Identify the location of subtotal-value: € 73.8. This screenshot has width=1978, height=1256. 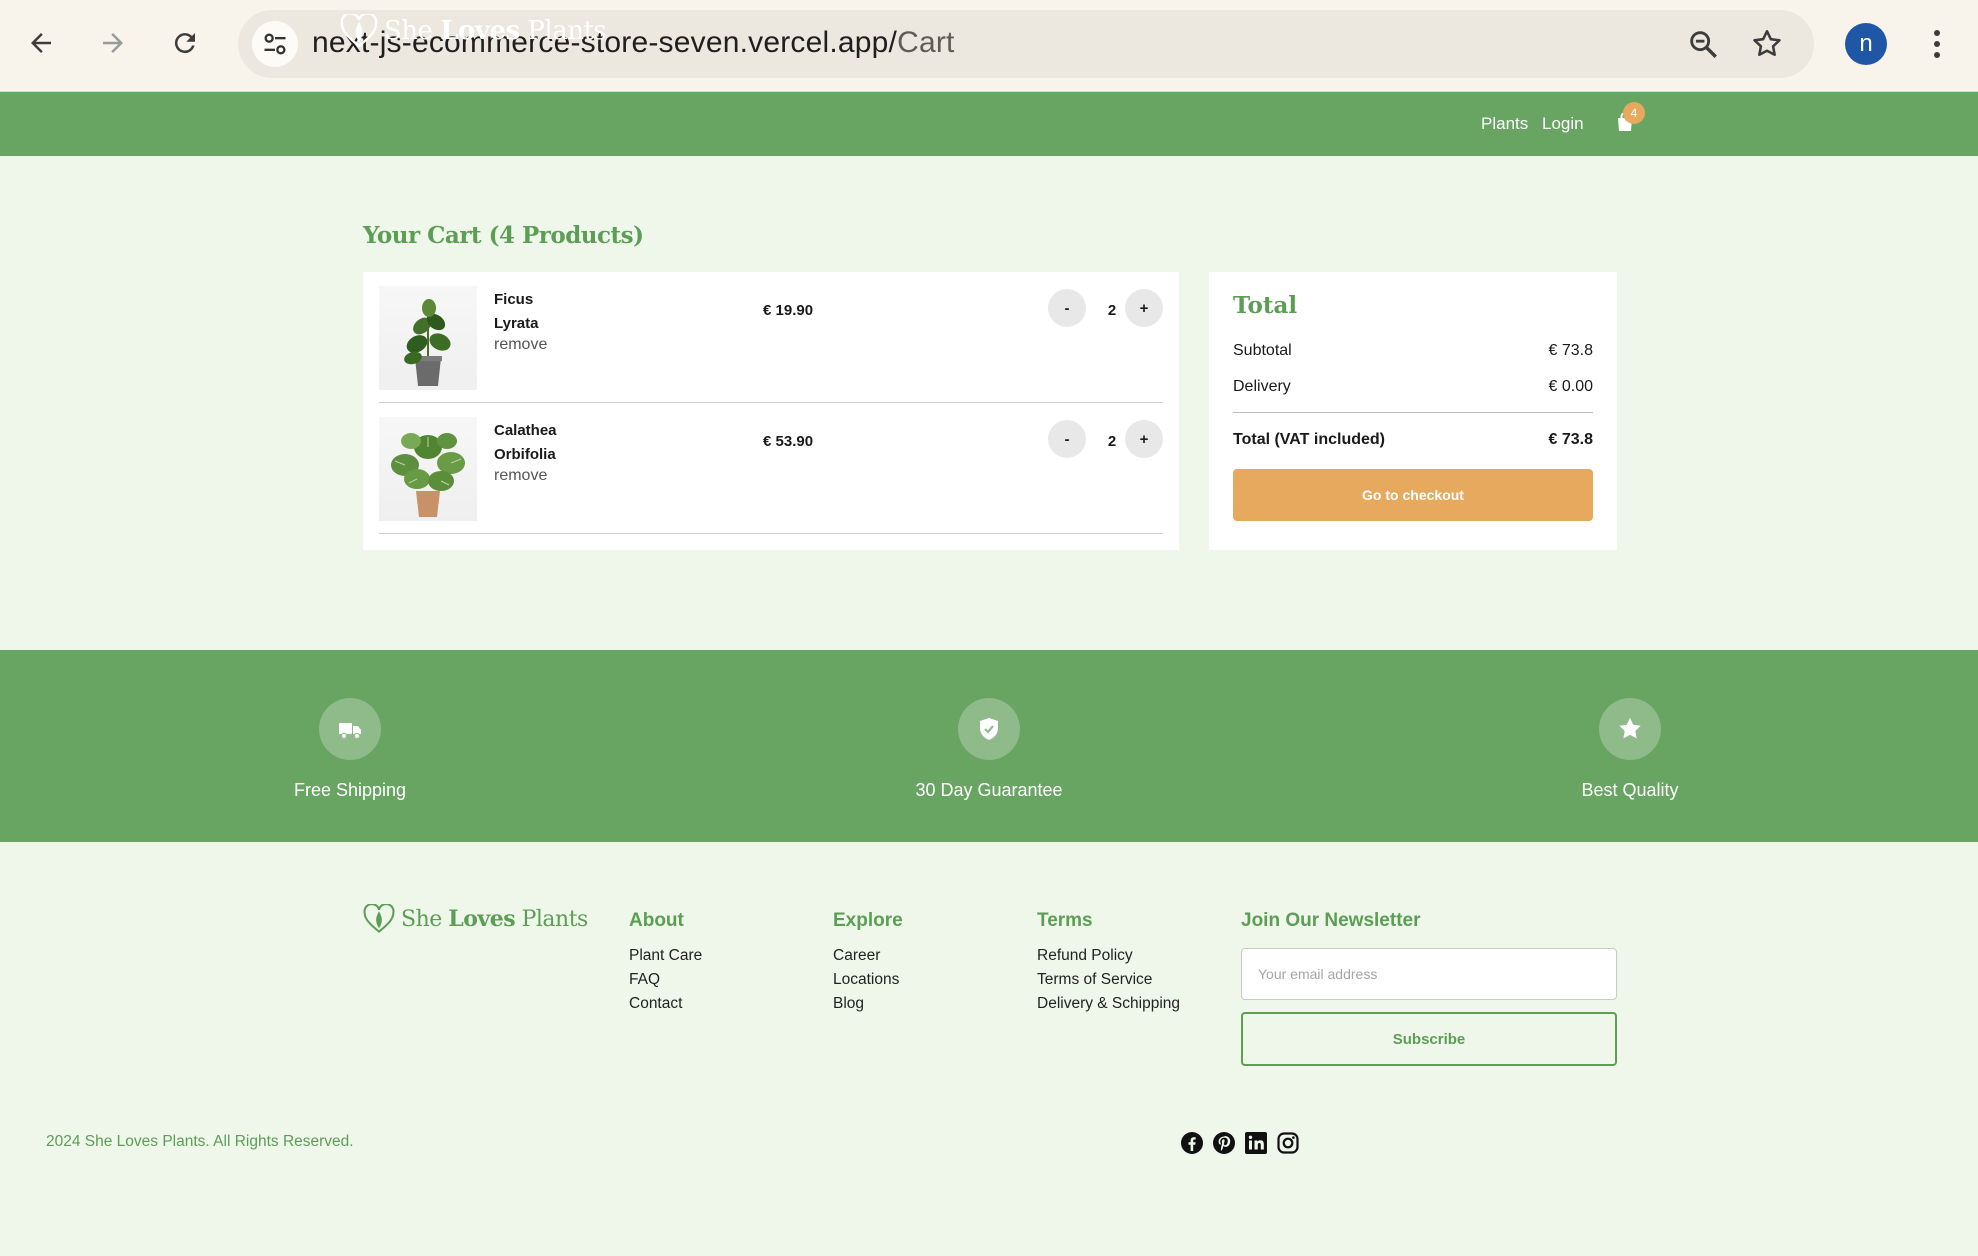
(1570, 350).